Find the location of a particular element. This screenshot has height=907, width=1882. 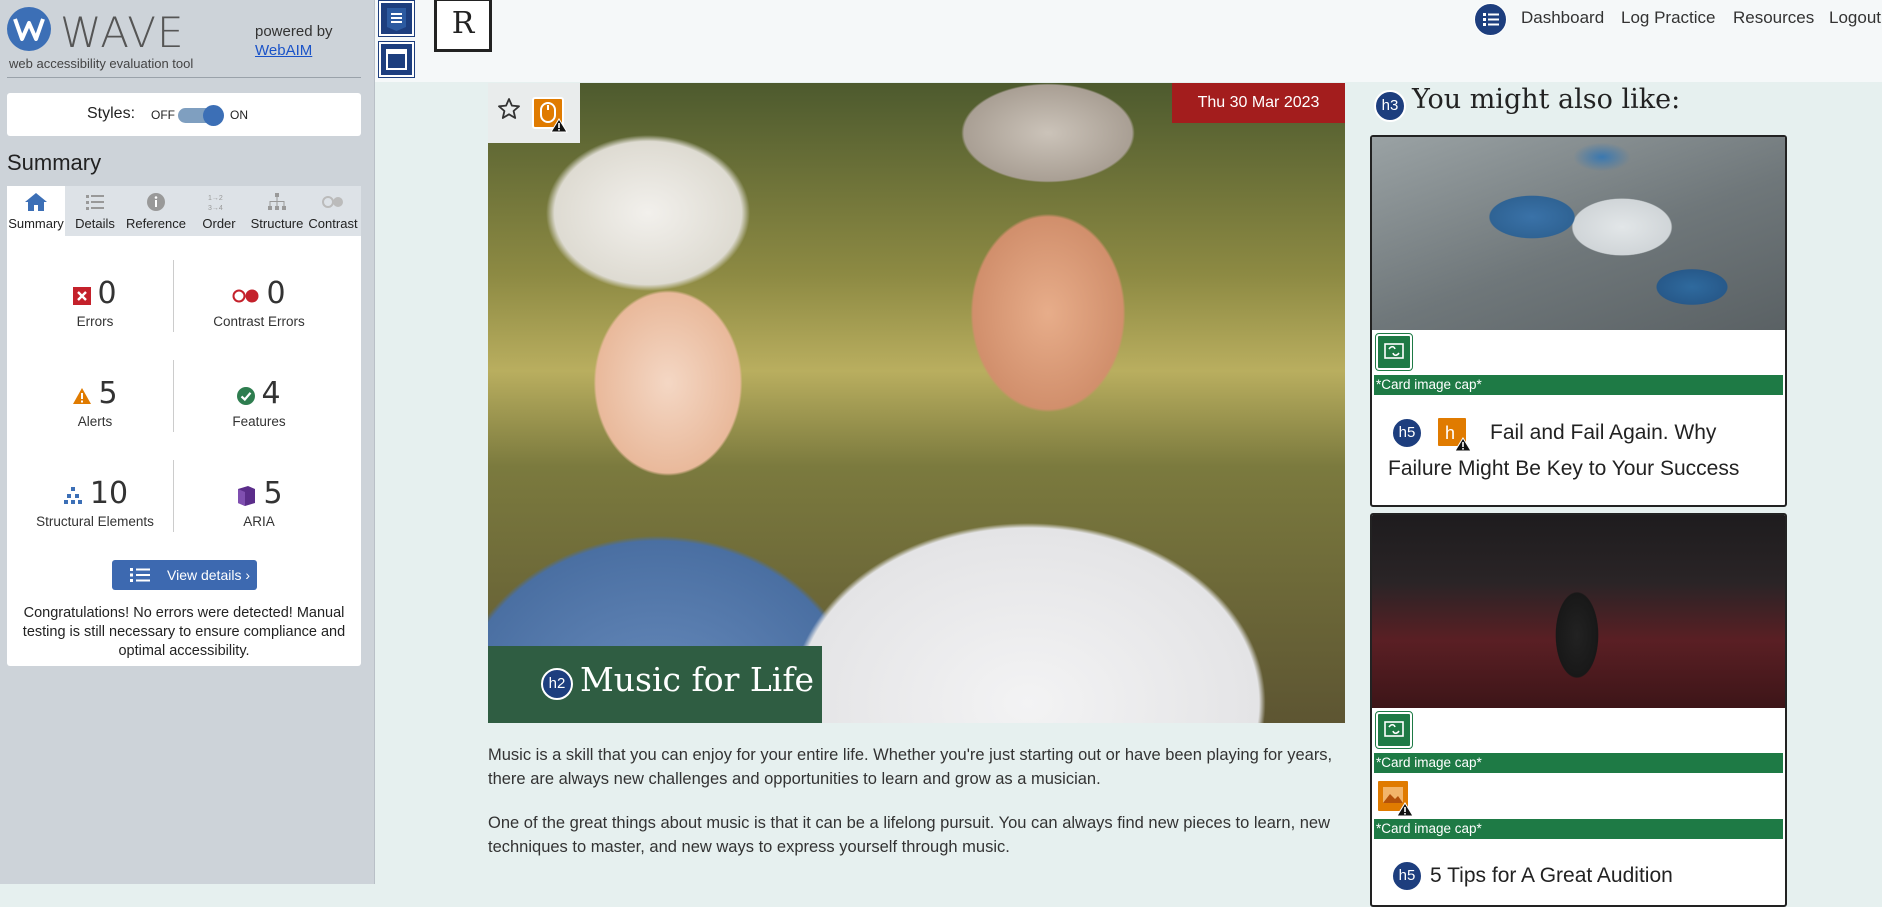

mouse-alert-icon is located at coordinates (550, 115).